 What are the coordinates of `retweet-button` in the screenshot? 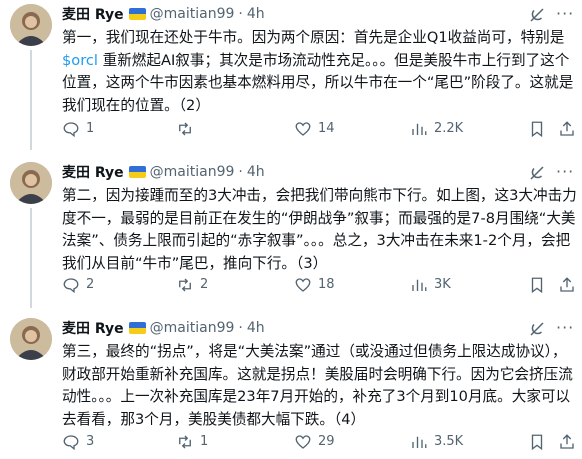 It's located at (188, 129).